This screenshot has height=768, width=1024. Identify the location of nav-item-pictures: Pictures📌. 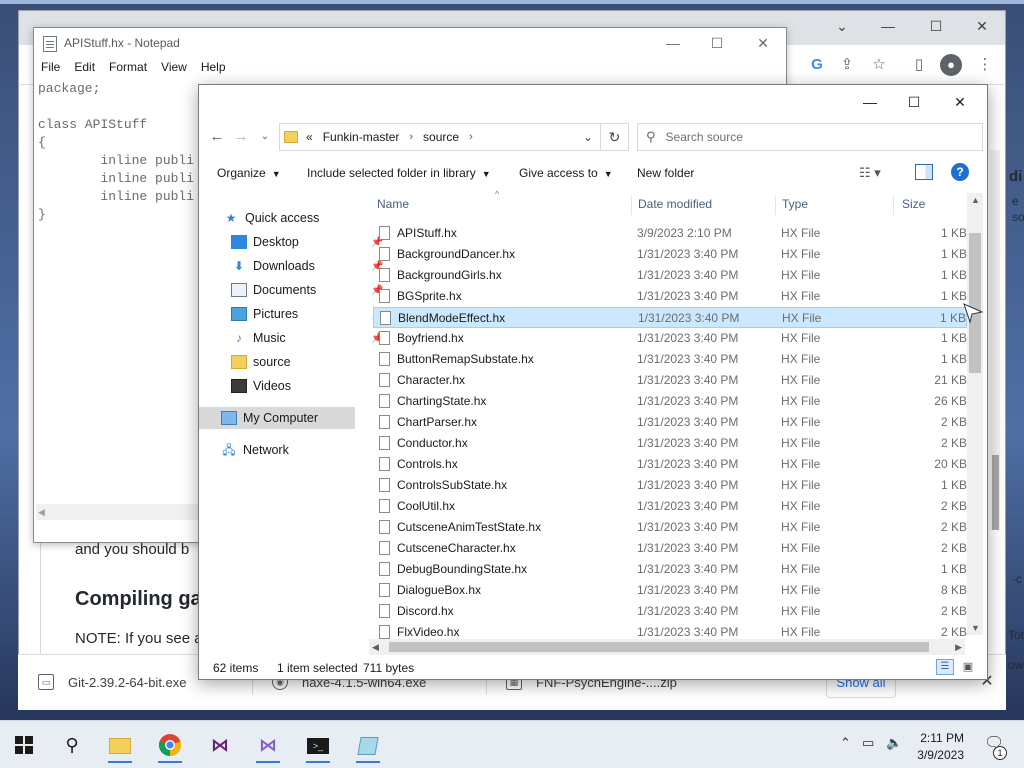
(309, 314).